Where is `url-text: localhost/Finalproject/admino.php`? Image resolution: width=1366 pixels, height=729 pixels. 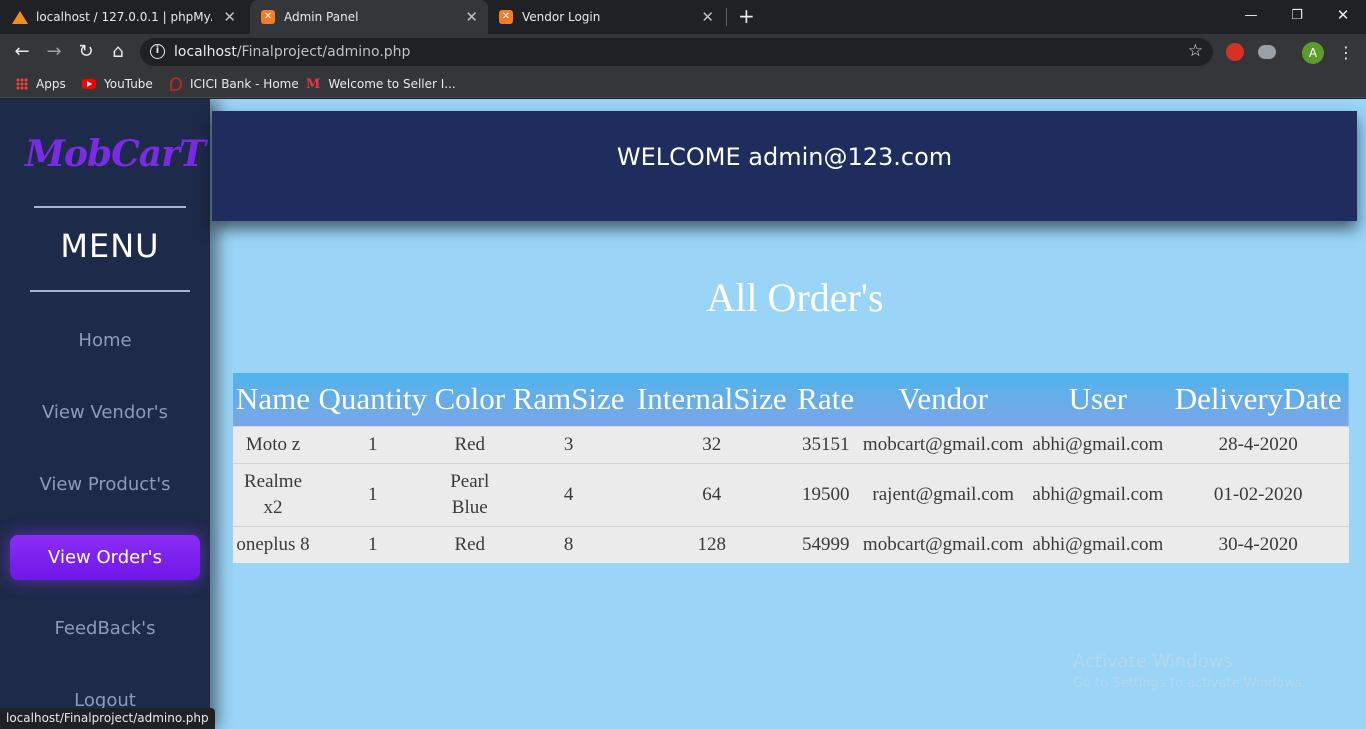 url-text: localhost/Finalproject/admino.php is located at coordinates (292, 52).